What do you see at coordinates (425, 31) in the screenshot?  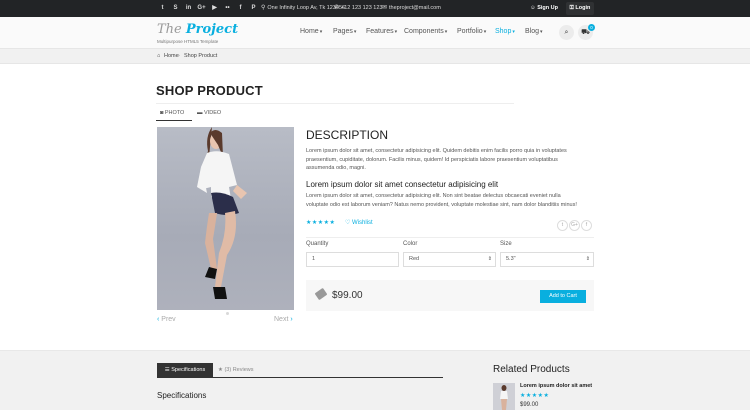 I see `nav-components: Components▾` at bounding box center [425, 31].